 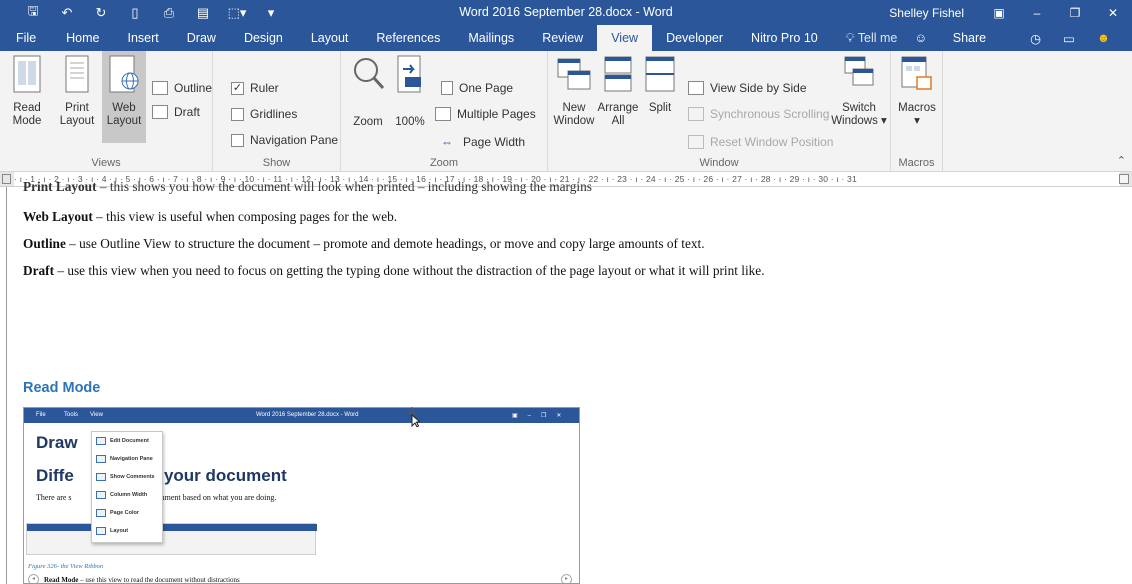 I want to click on arrange-all-icon, so click(x=618, y=74).